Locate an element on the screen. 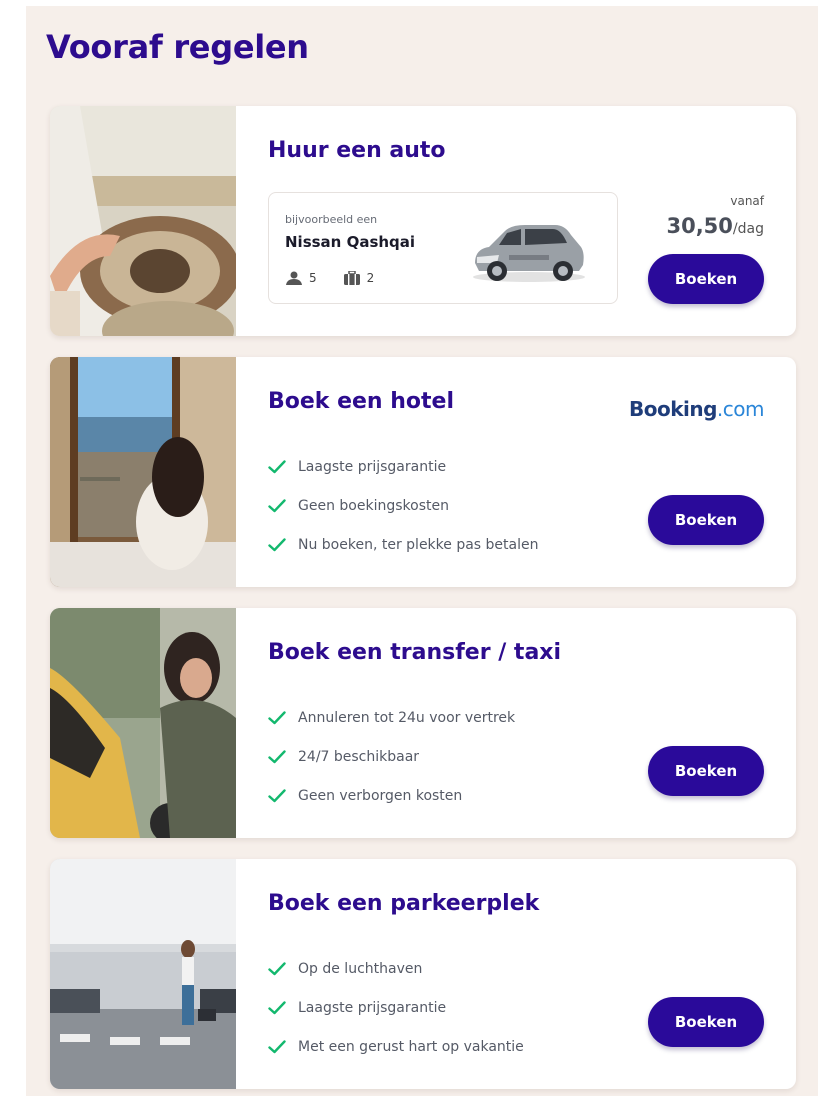  price-value: 30,50 is located at coordinates (699, 226).